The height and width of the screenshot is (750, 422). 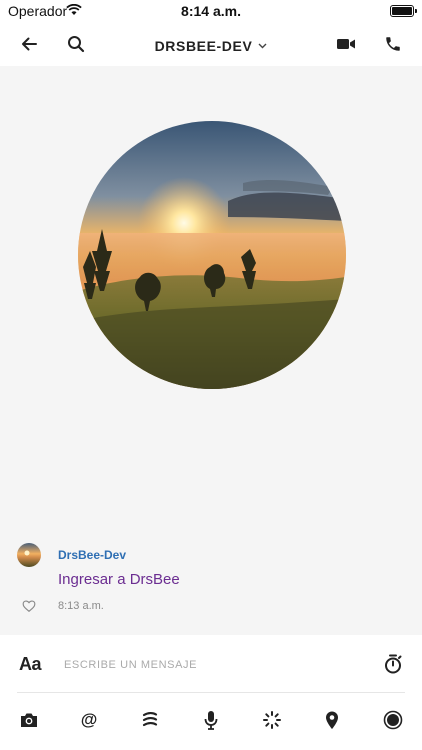 What do you see at coordinates (211, 587) in the screenshot?
I see `chat-message: DrsBee-Dev Ingresar a DrsBee 8:13 a.m.` at bounding box center [211, 587].